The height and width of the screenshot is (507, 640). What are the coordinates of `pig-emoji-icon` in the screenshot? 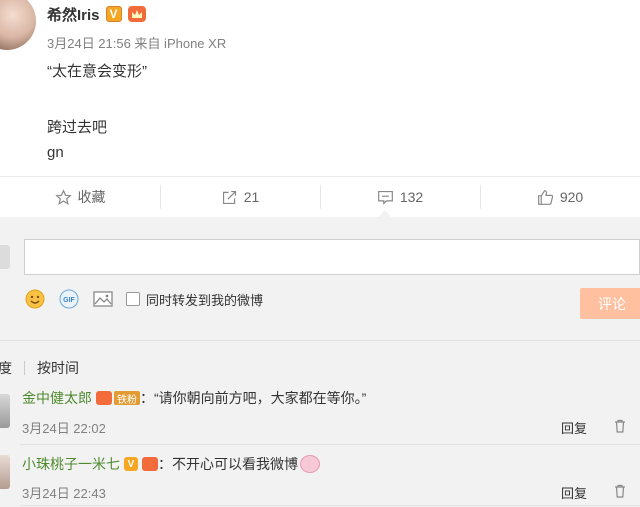 It's located at (310, 464).